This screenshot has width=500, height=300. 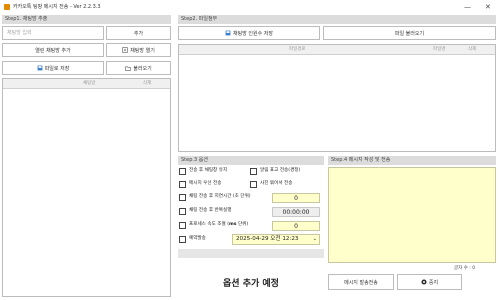 I want to click on message-first-checkbox, so click(x=182, y=184).